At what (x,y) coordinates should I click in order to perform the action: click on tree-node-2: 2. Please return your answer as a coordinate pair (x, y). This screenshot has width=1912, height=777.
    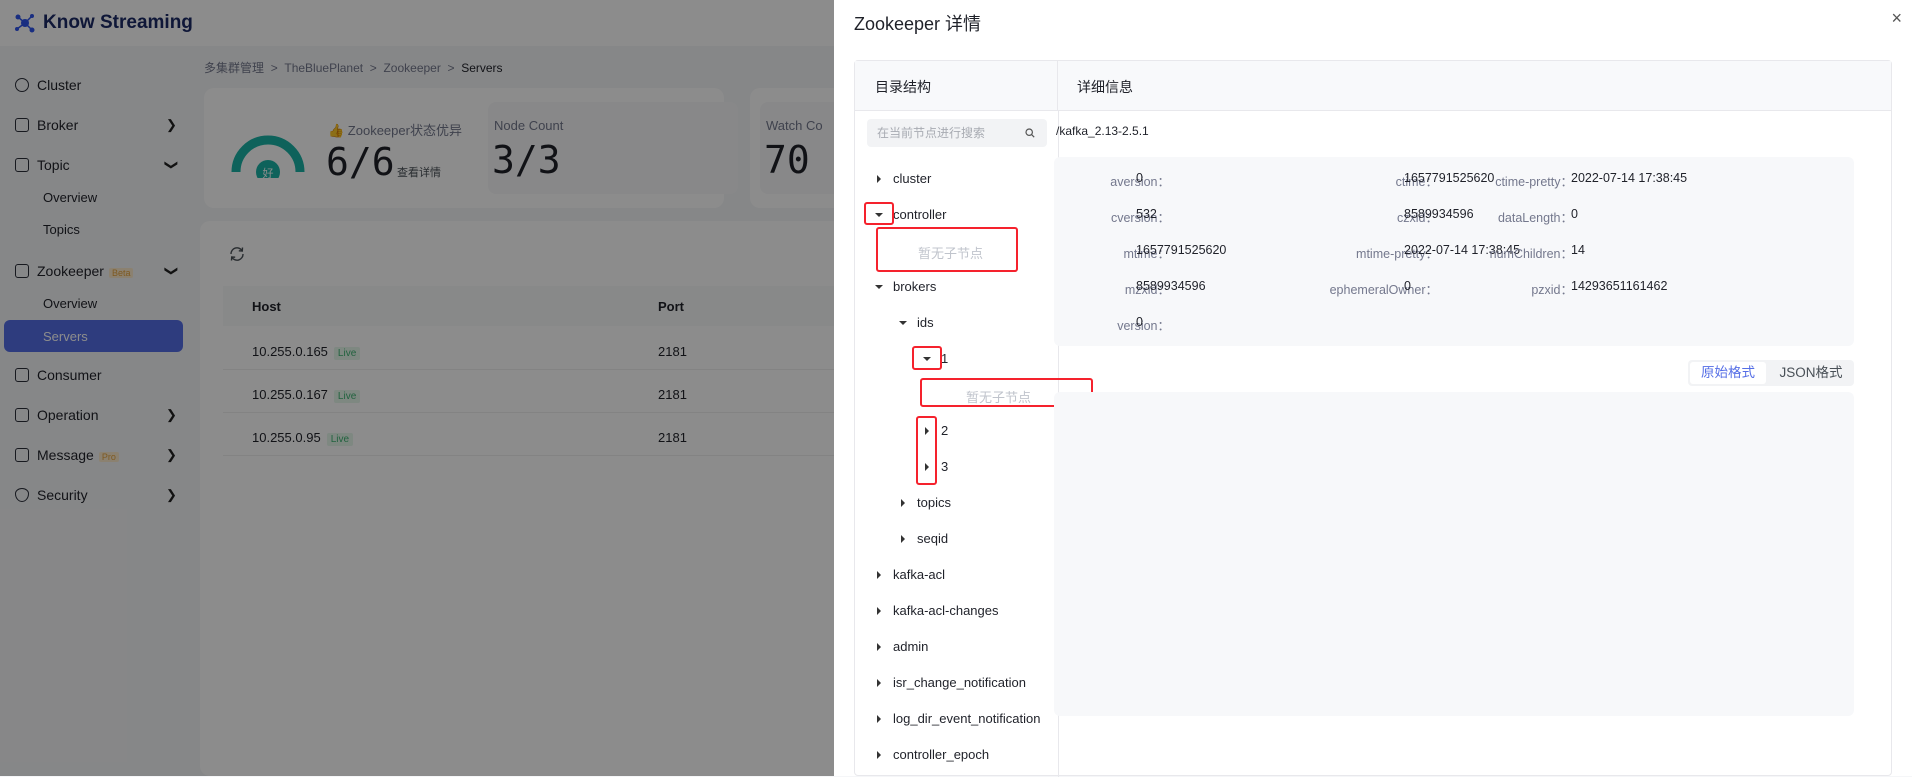
    Looking at the image, I should click on (944, 430).